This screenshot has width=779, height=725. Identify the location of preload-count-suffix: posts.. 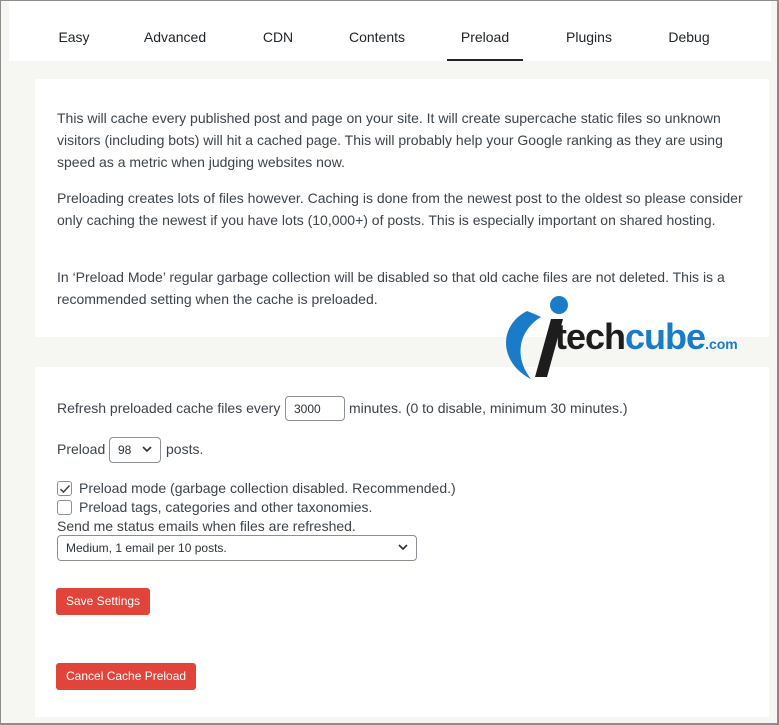
(185, 449).